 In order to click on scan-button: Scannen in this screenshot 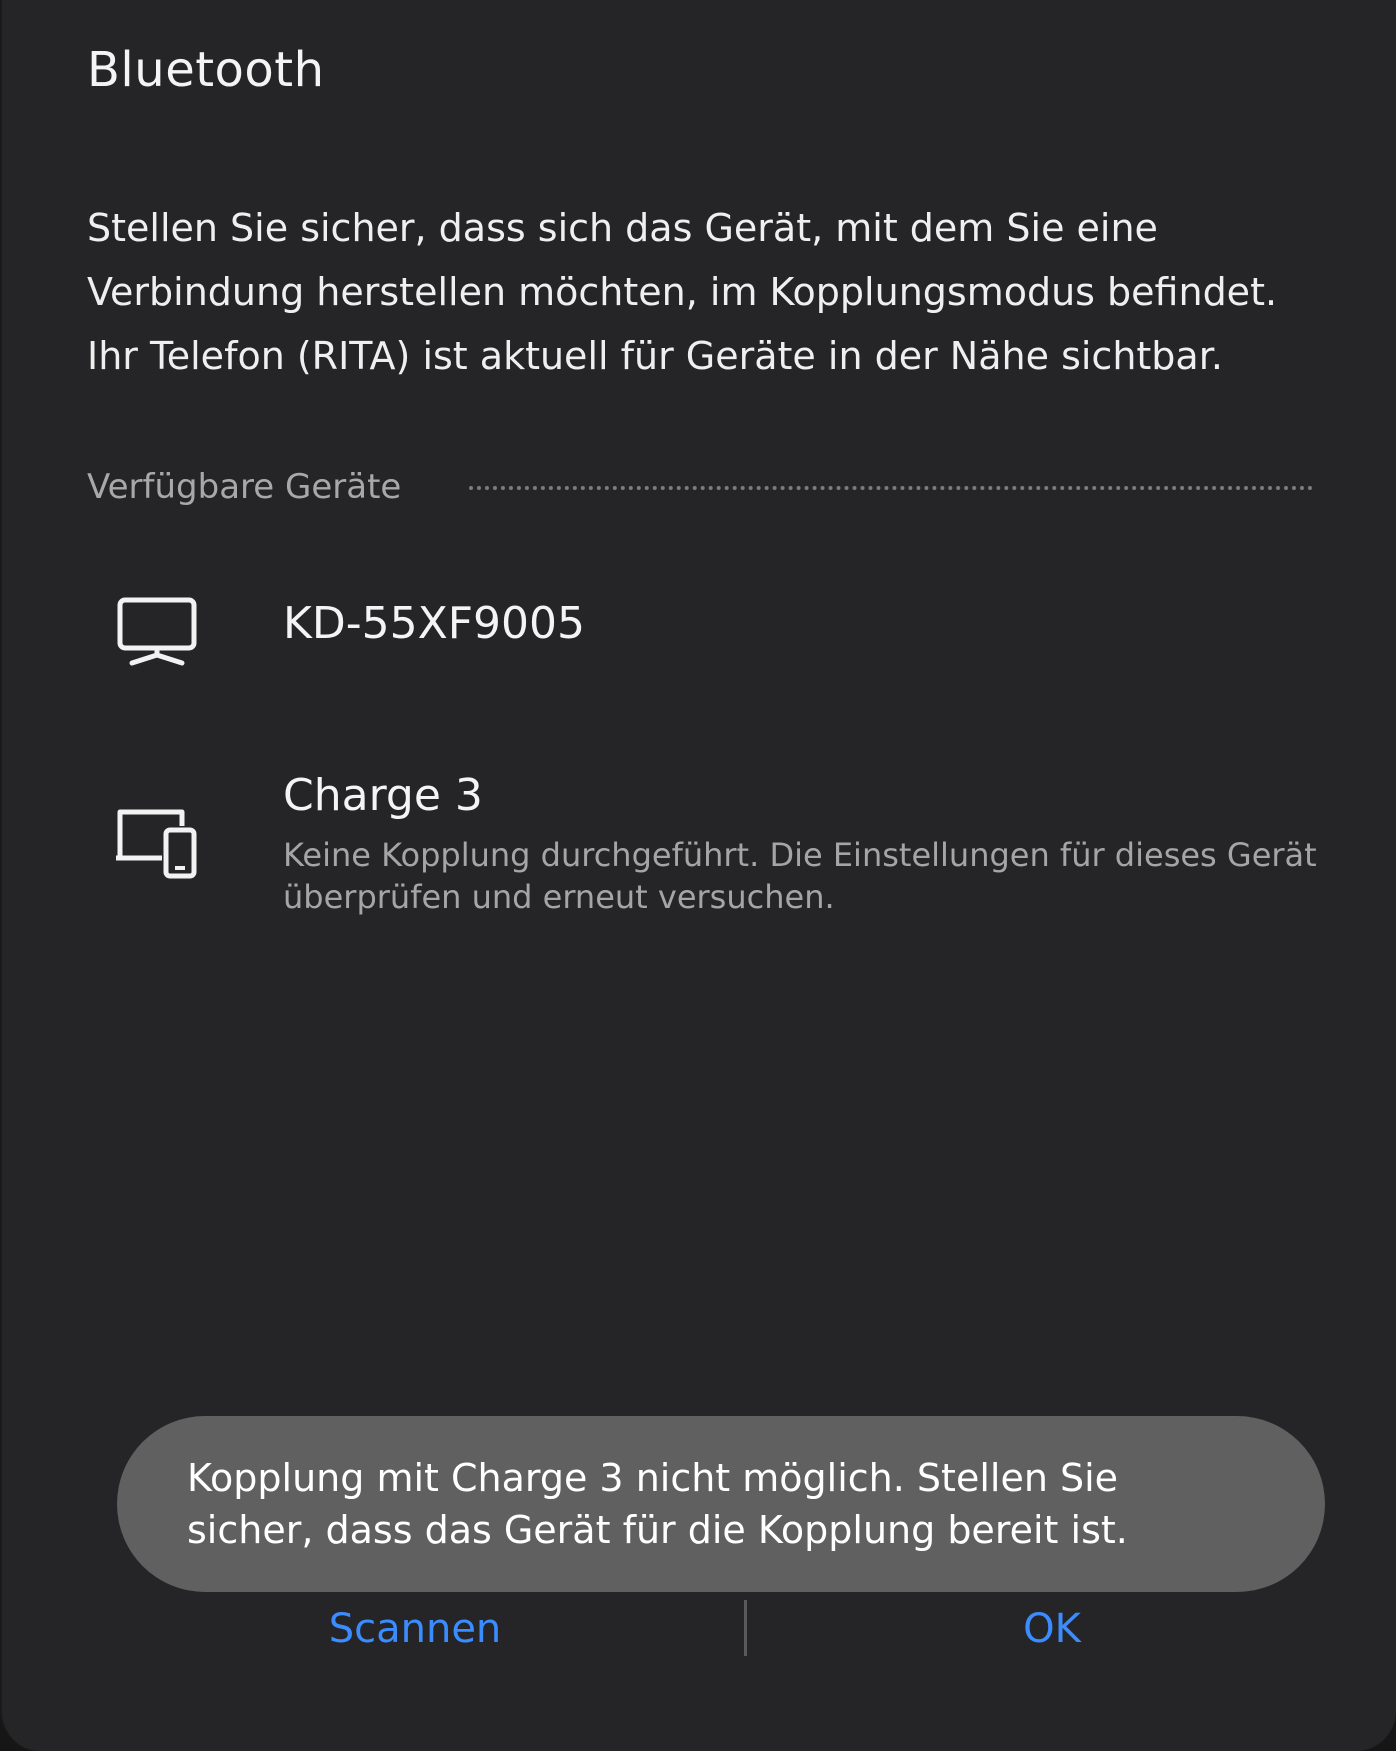, I will do `click(415, 1629)`.